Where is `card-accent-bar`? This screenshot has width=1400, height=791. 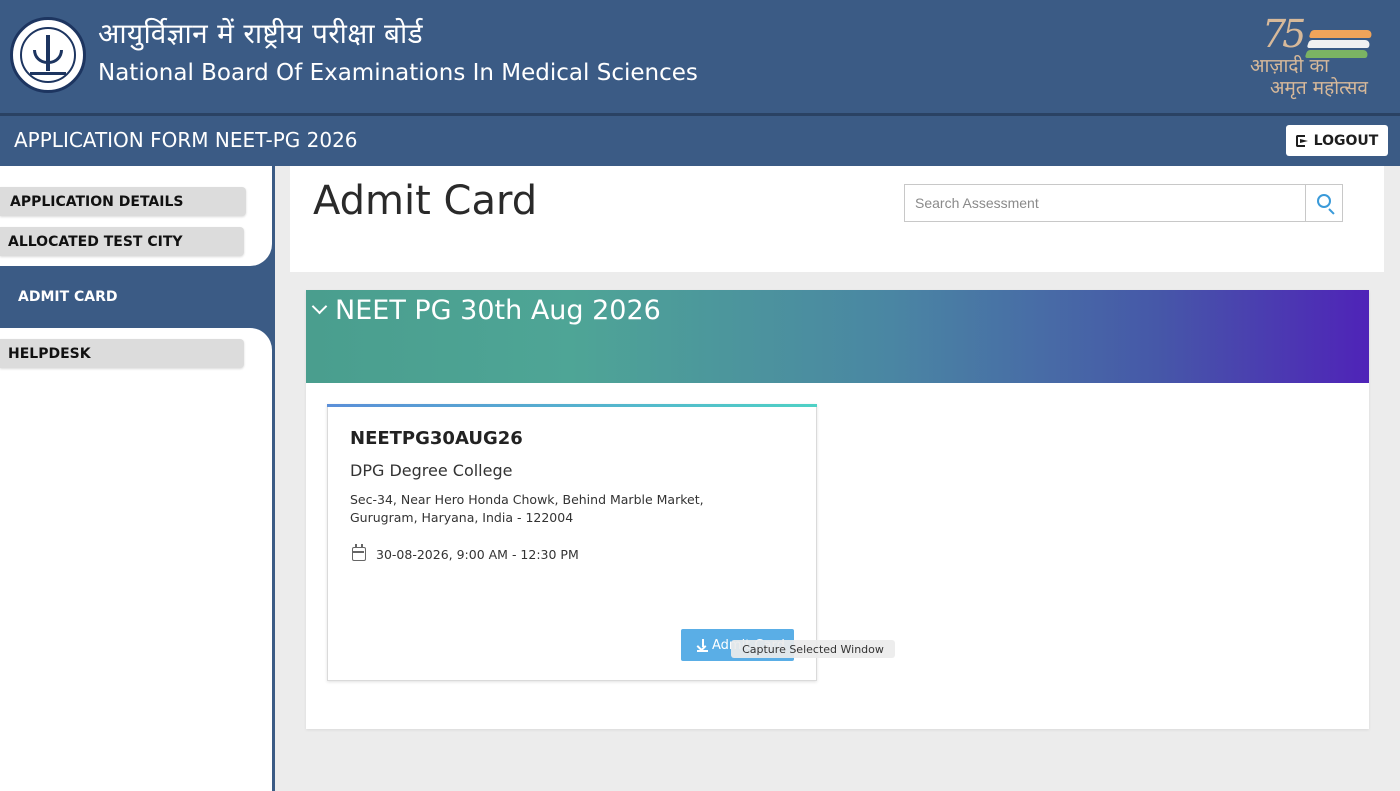 card-accent-bar is located at coordinates (572, 405).